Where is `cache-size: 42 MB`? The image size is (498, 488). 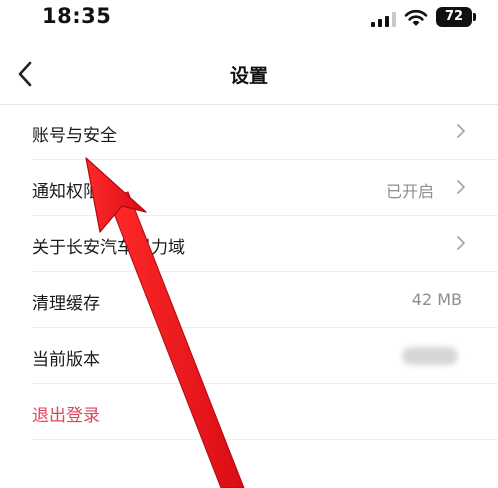 cache-size: 42 MB is located at coordinates (436, 299).